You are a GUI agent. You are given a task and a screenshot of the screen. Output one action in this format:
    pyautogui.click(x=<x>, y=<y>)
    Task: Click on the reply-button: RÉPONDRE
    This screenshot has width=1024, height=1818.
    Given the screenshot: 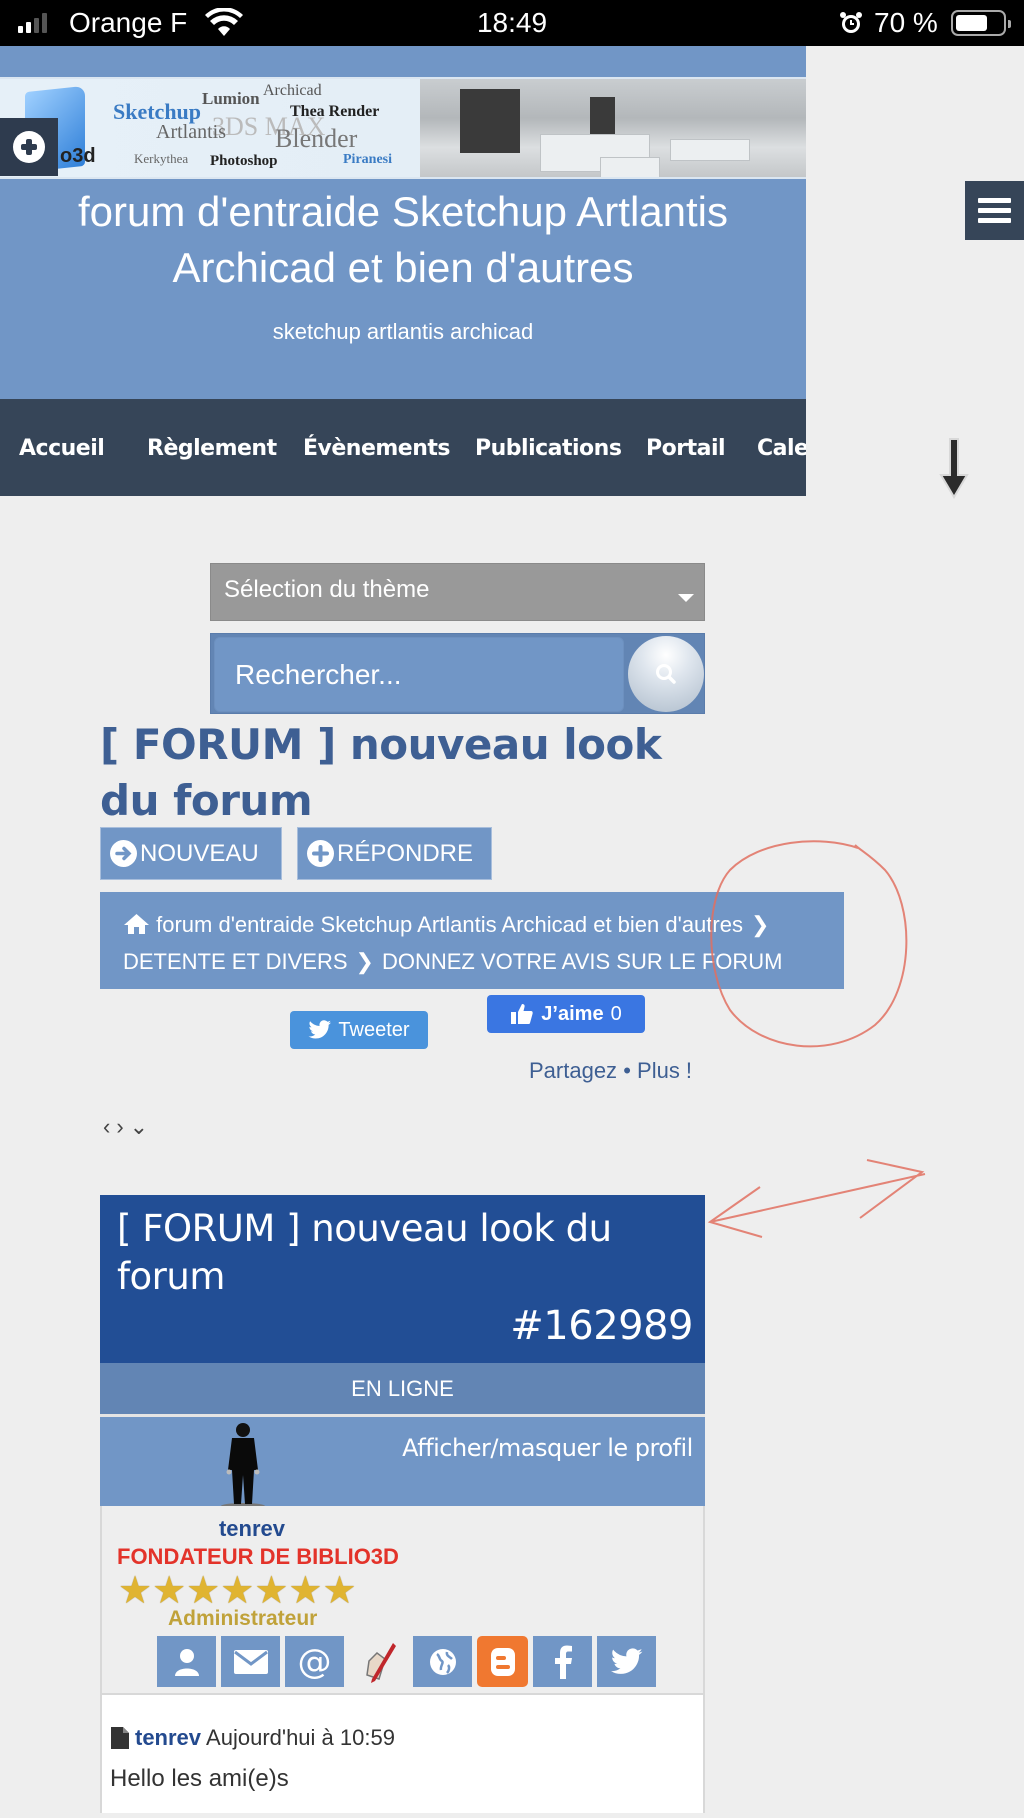 What is the action you would take?
    pyautogui.click(x=394, y=853)
    